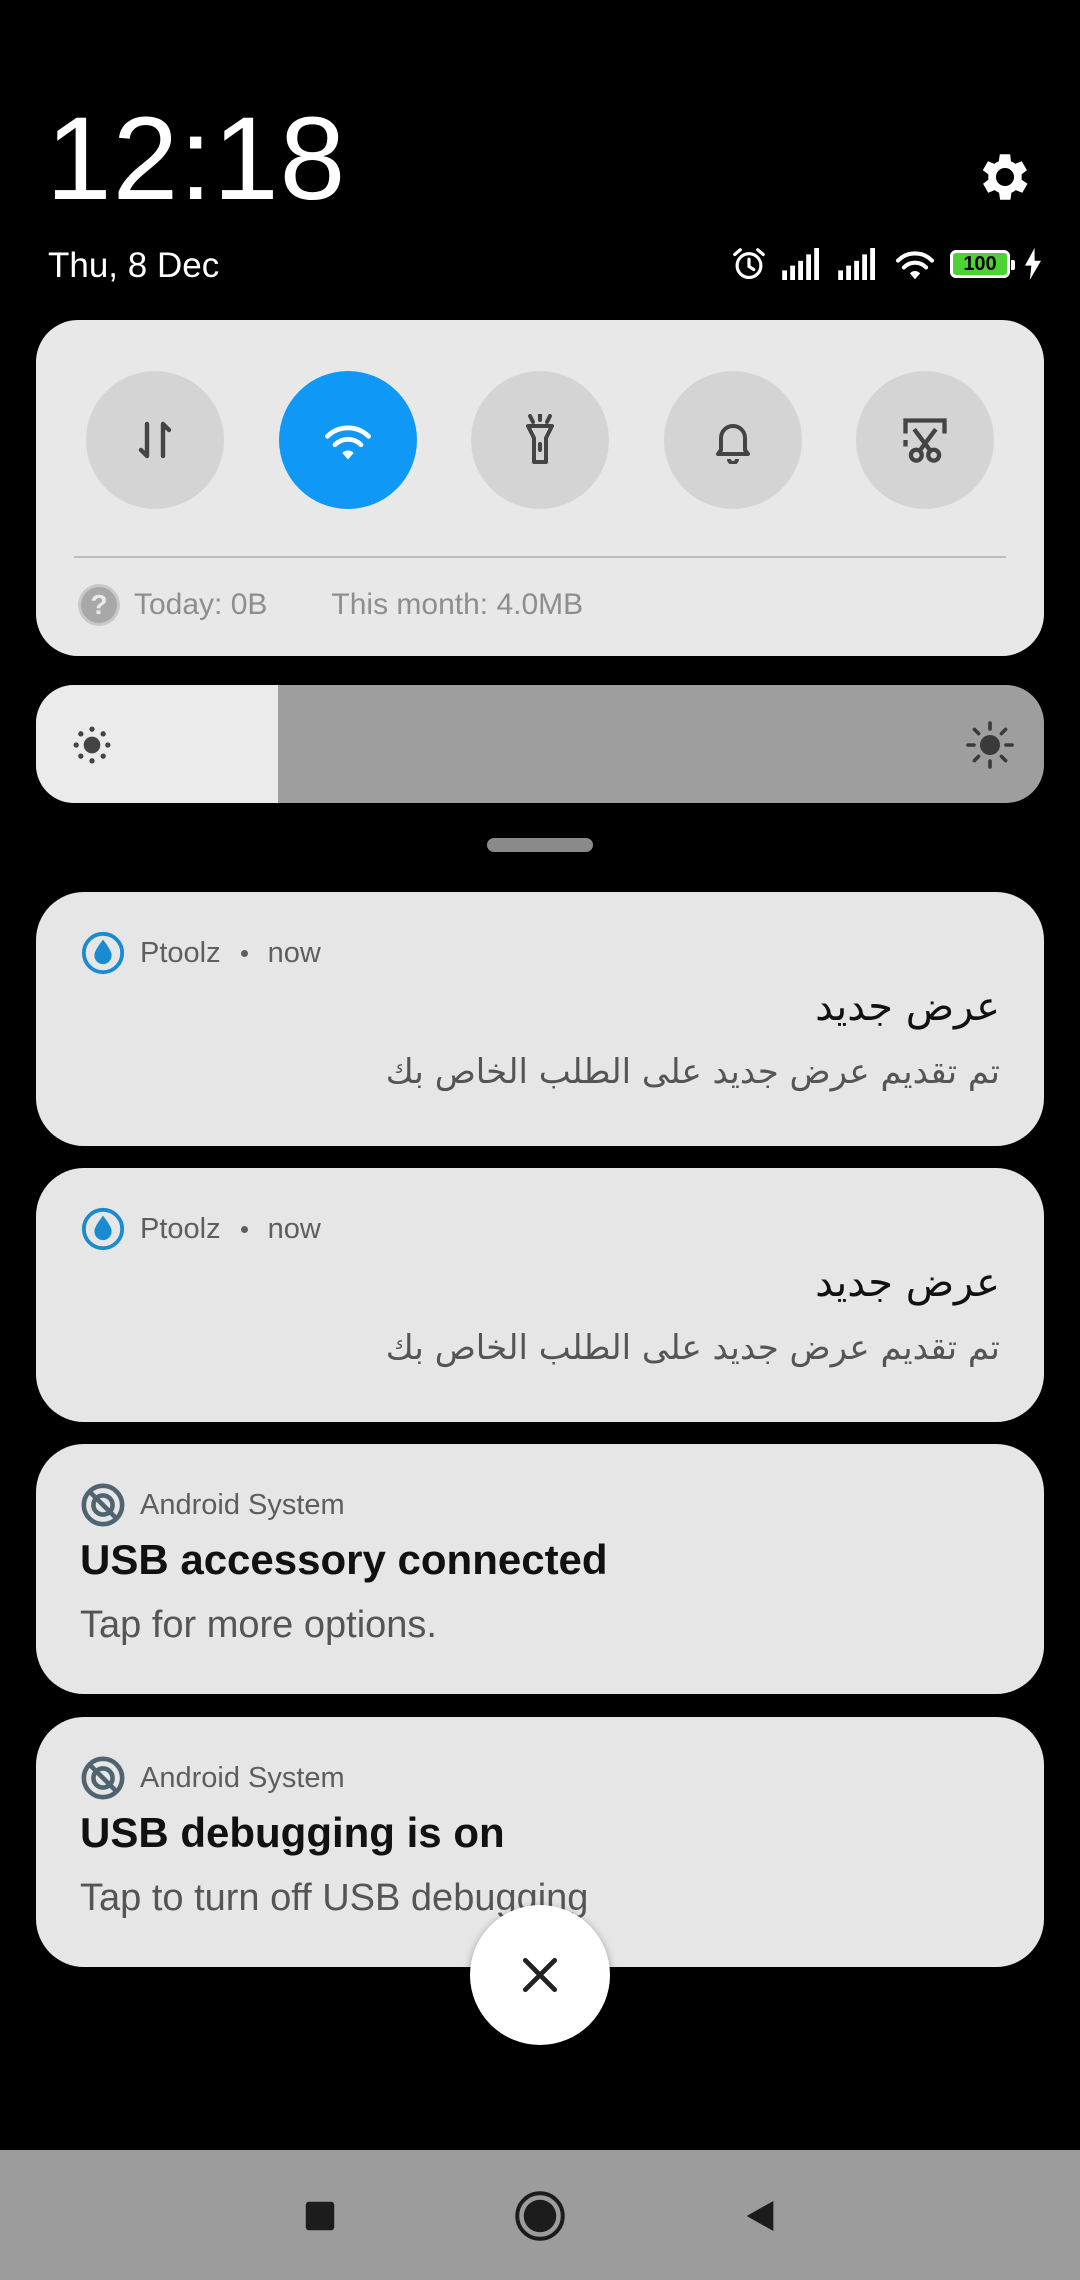  I want to click on data-arrows-icon, so click(155, 440).